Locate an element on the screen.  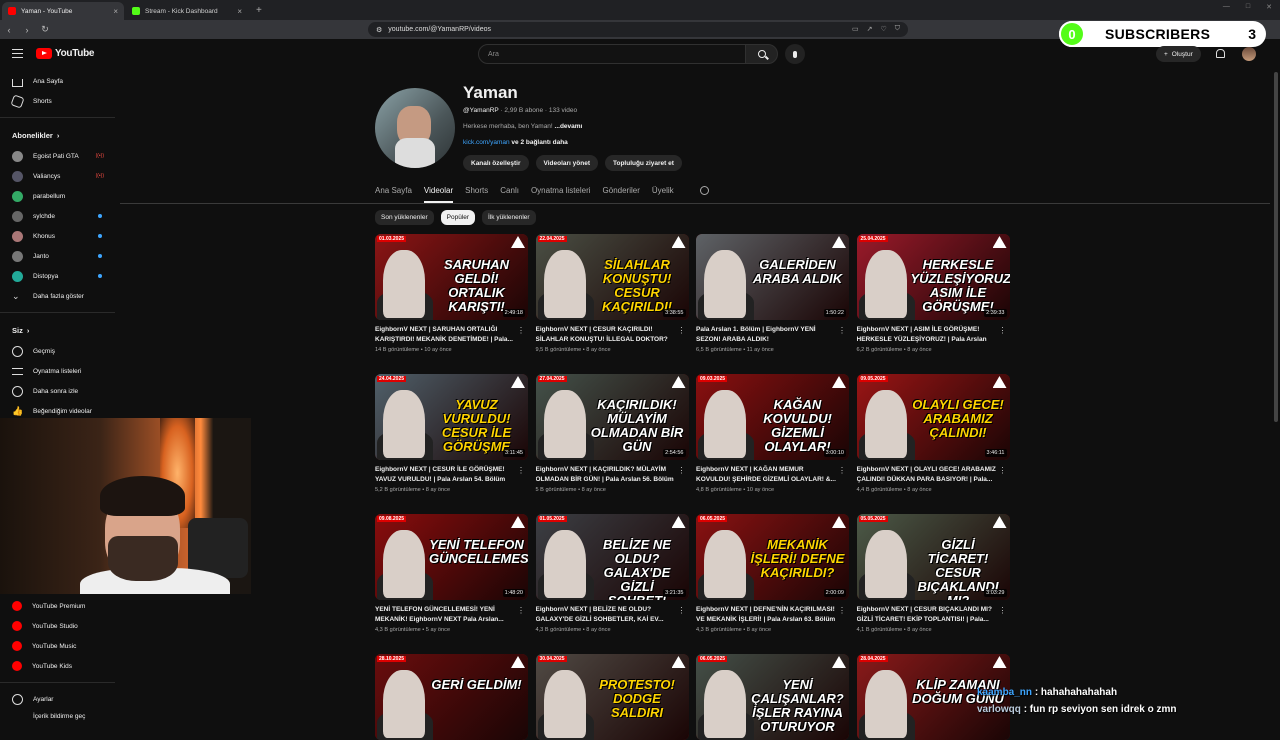
subscription-item: Distopya is located at coordinates (59, 276).